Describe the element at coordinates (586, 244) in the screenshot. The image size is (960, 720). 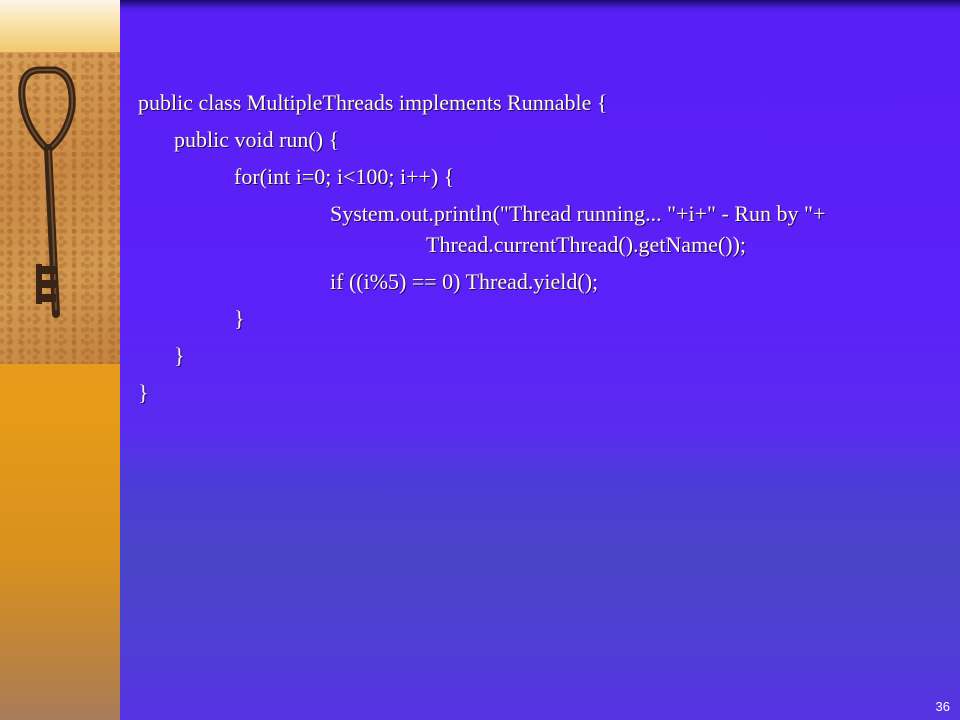
I see `code-line-println-part2: Thread.currentThread().getName());` at that location.